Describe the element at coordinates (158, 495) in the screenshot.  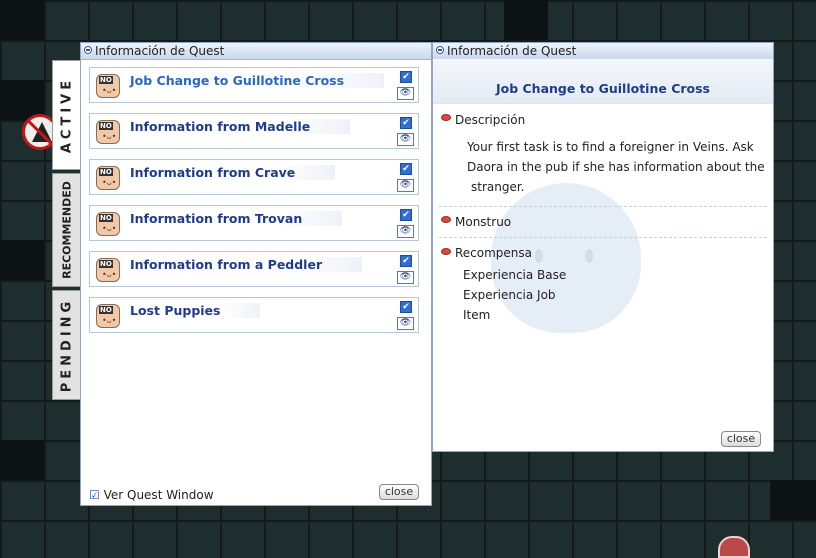
I see `ver-quest-window-label: Ver Quest Window` at that location.